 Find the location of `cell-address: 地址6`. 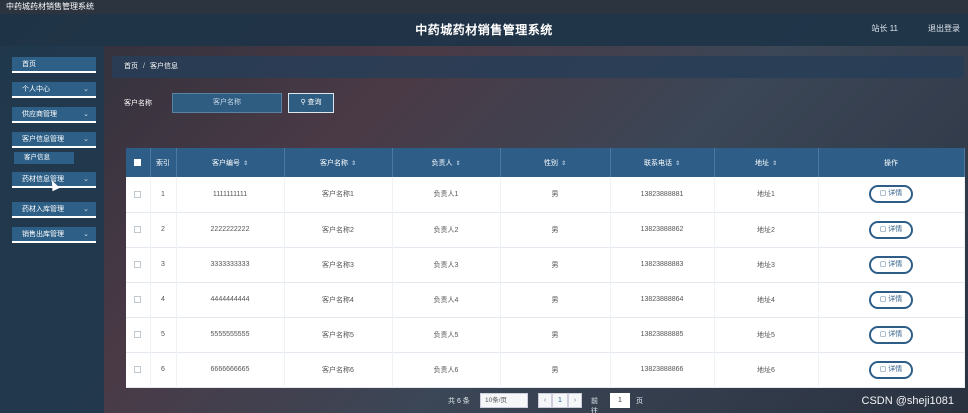

cell-address: 地址6 is located at coordinates (766, 369).